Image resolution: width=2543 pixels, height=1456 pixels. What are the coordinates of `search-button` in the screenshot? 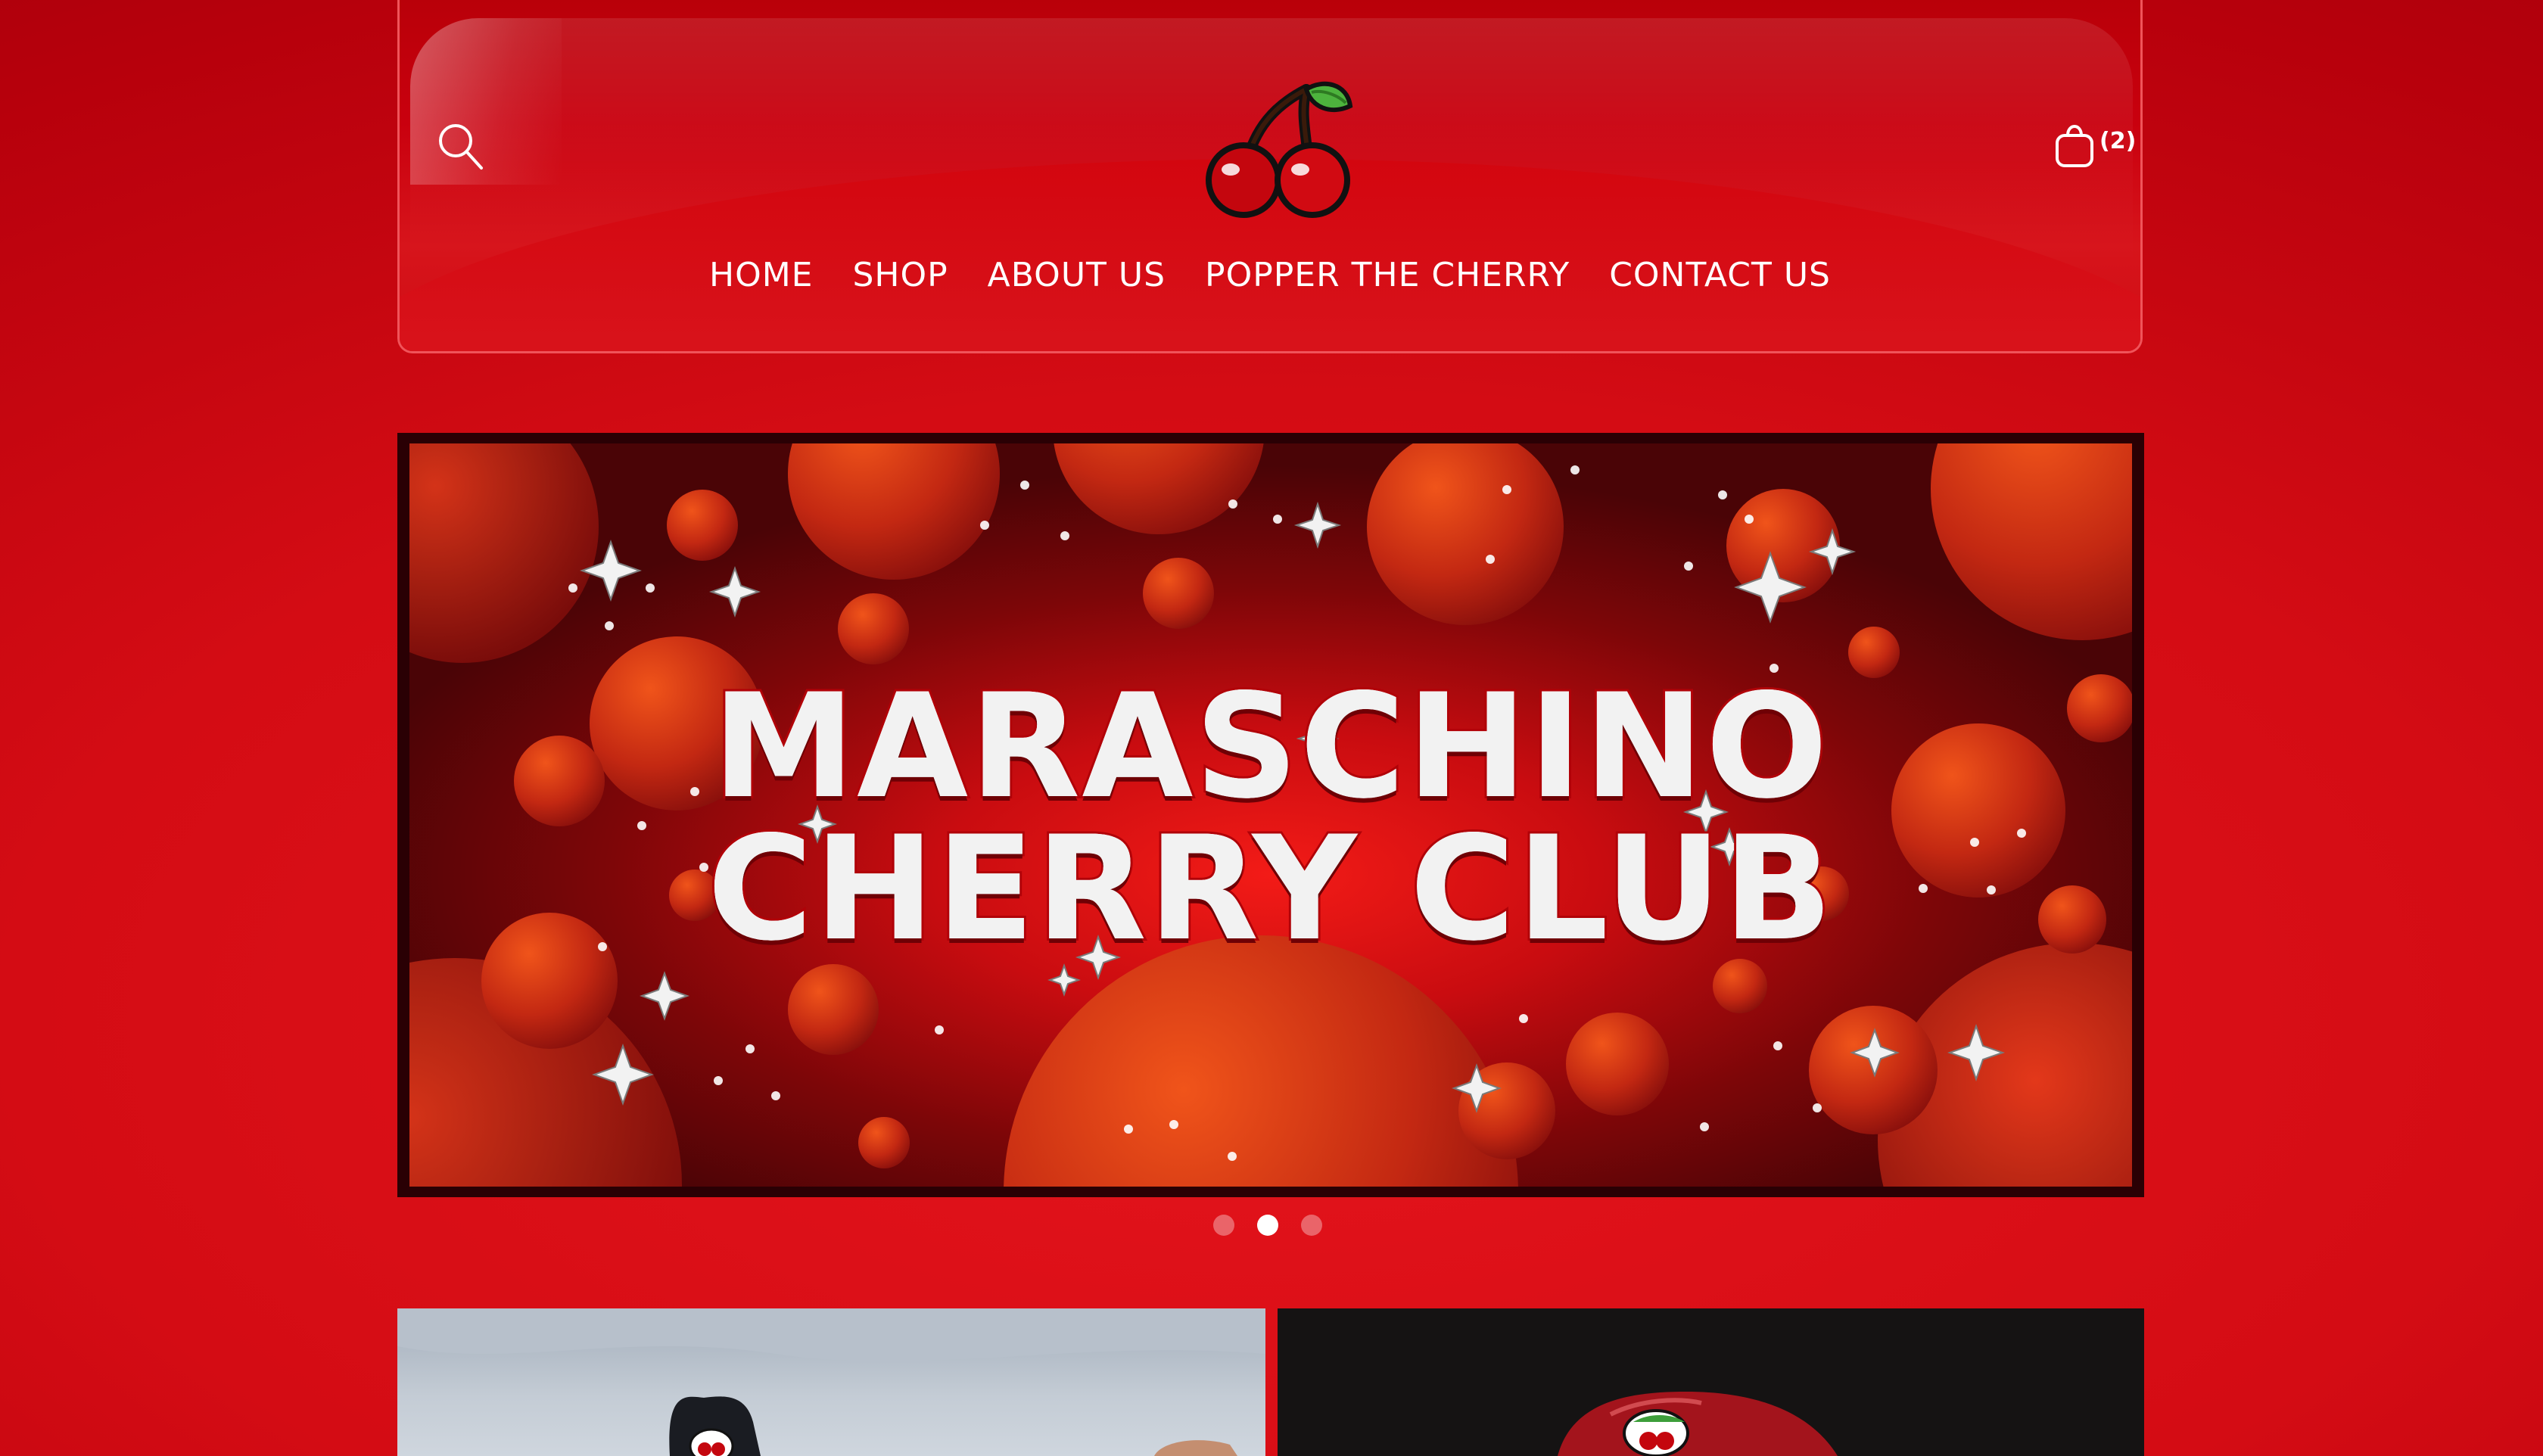 It's located at (460, 147).